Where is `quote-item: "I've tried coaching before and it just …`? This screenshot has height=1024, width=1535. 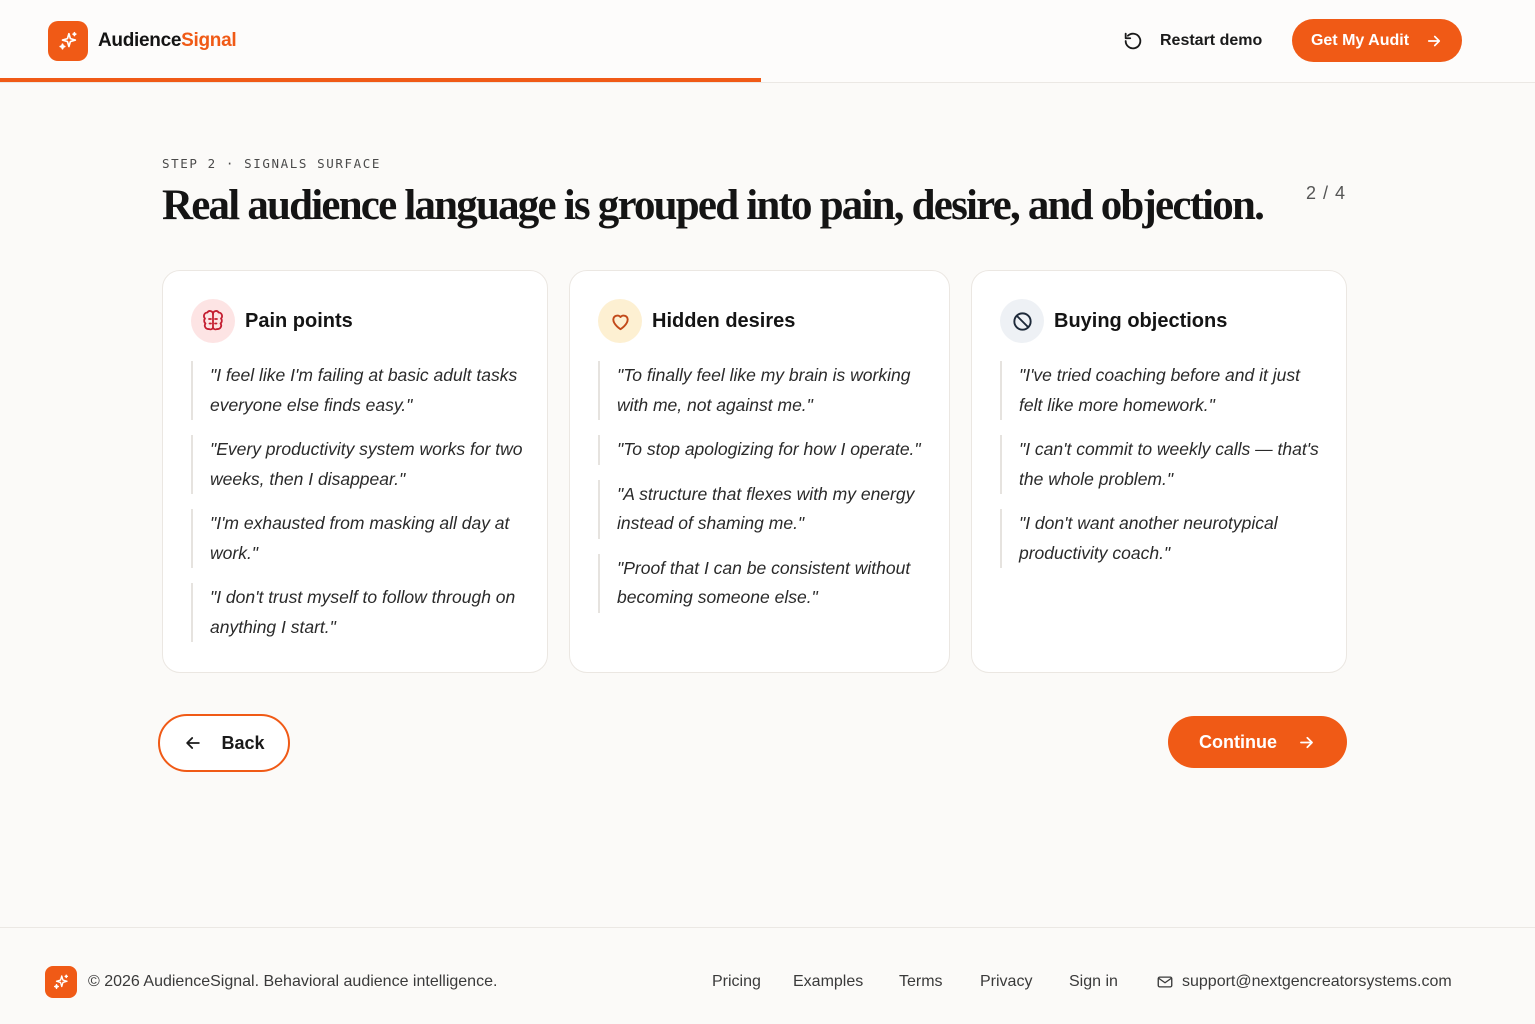 quote-item: "I've tried coaching before and it just … is located at coordinates (1164, 390).